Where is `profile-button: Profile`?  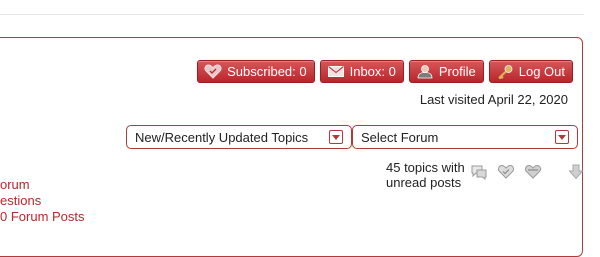
profile-button: Profile is located at coordinates (446, 71).